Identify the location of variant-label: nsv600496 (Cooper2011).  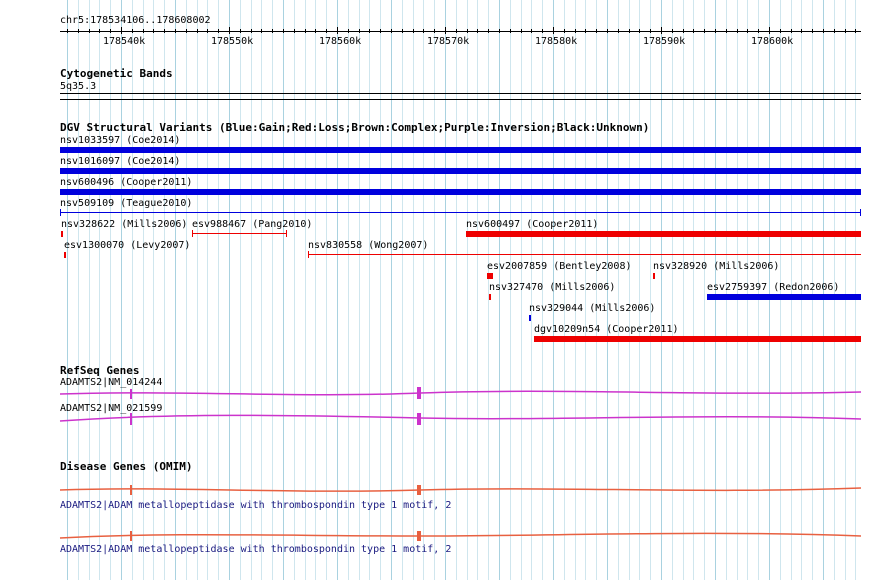
(126, 182).